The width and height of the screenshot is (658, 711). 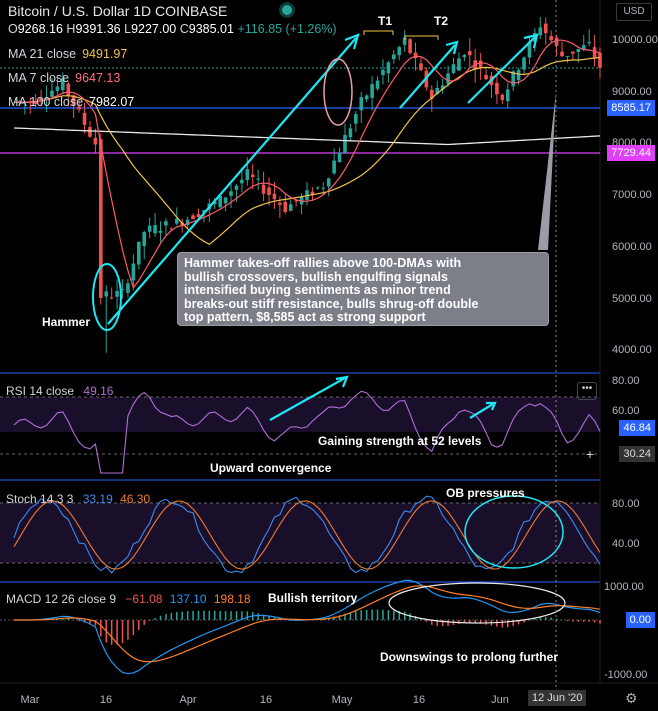 What do you see at coordinates (78, 499) in the screenshot?
I see `stoch-legend: Stoch 14 3 3 33.19 46.30` at bounding box center [78, 499].